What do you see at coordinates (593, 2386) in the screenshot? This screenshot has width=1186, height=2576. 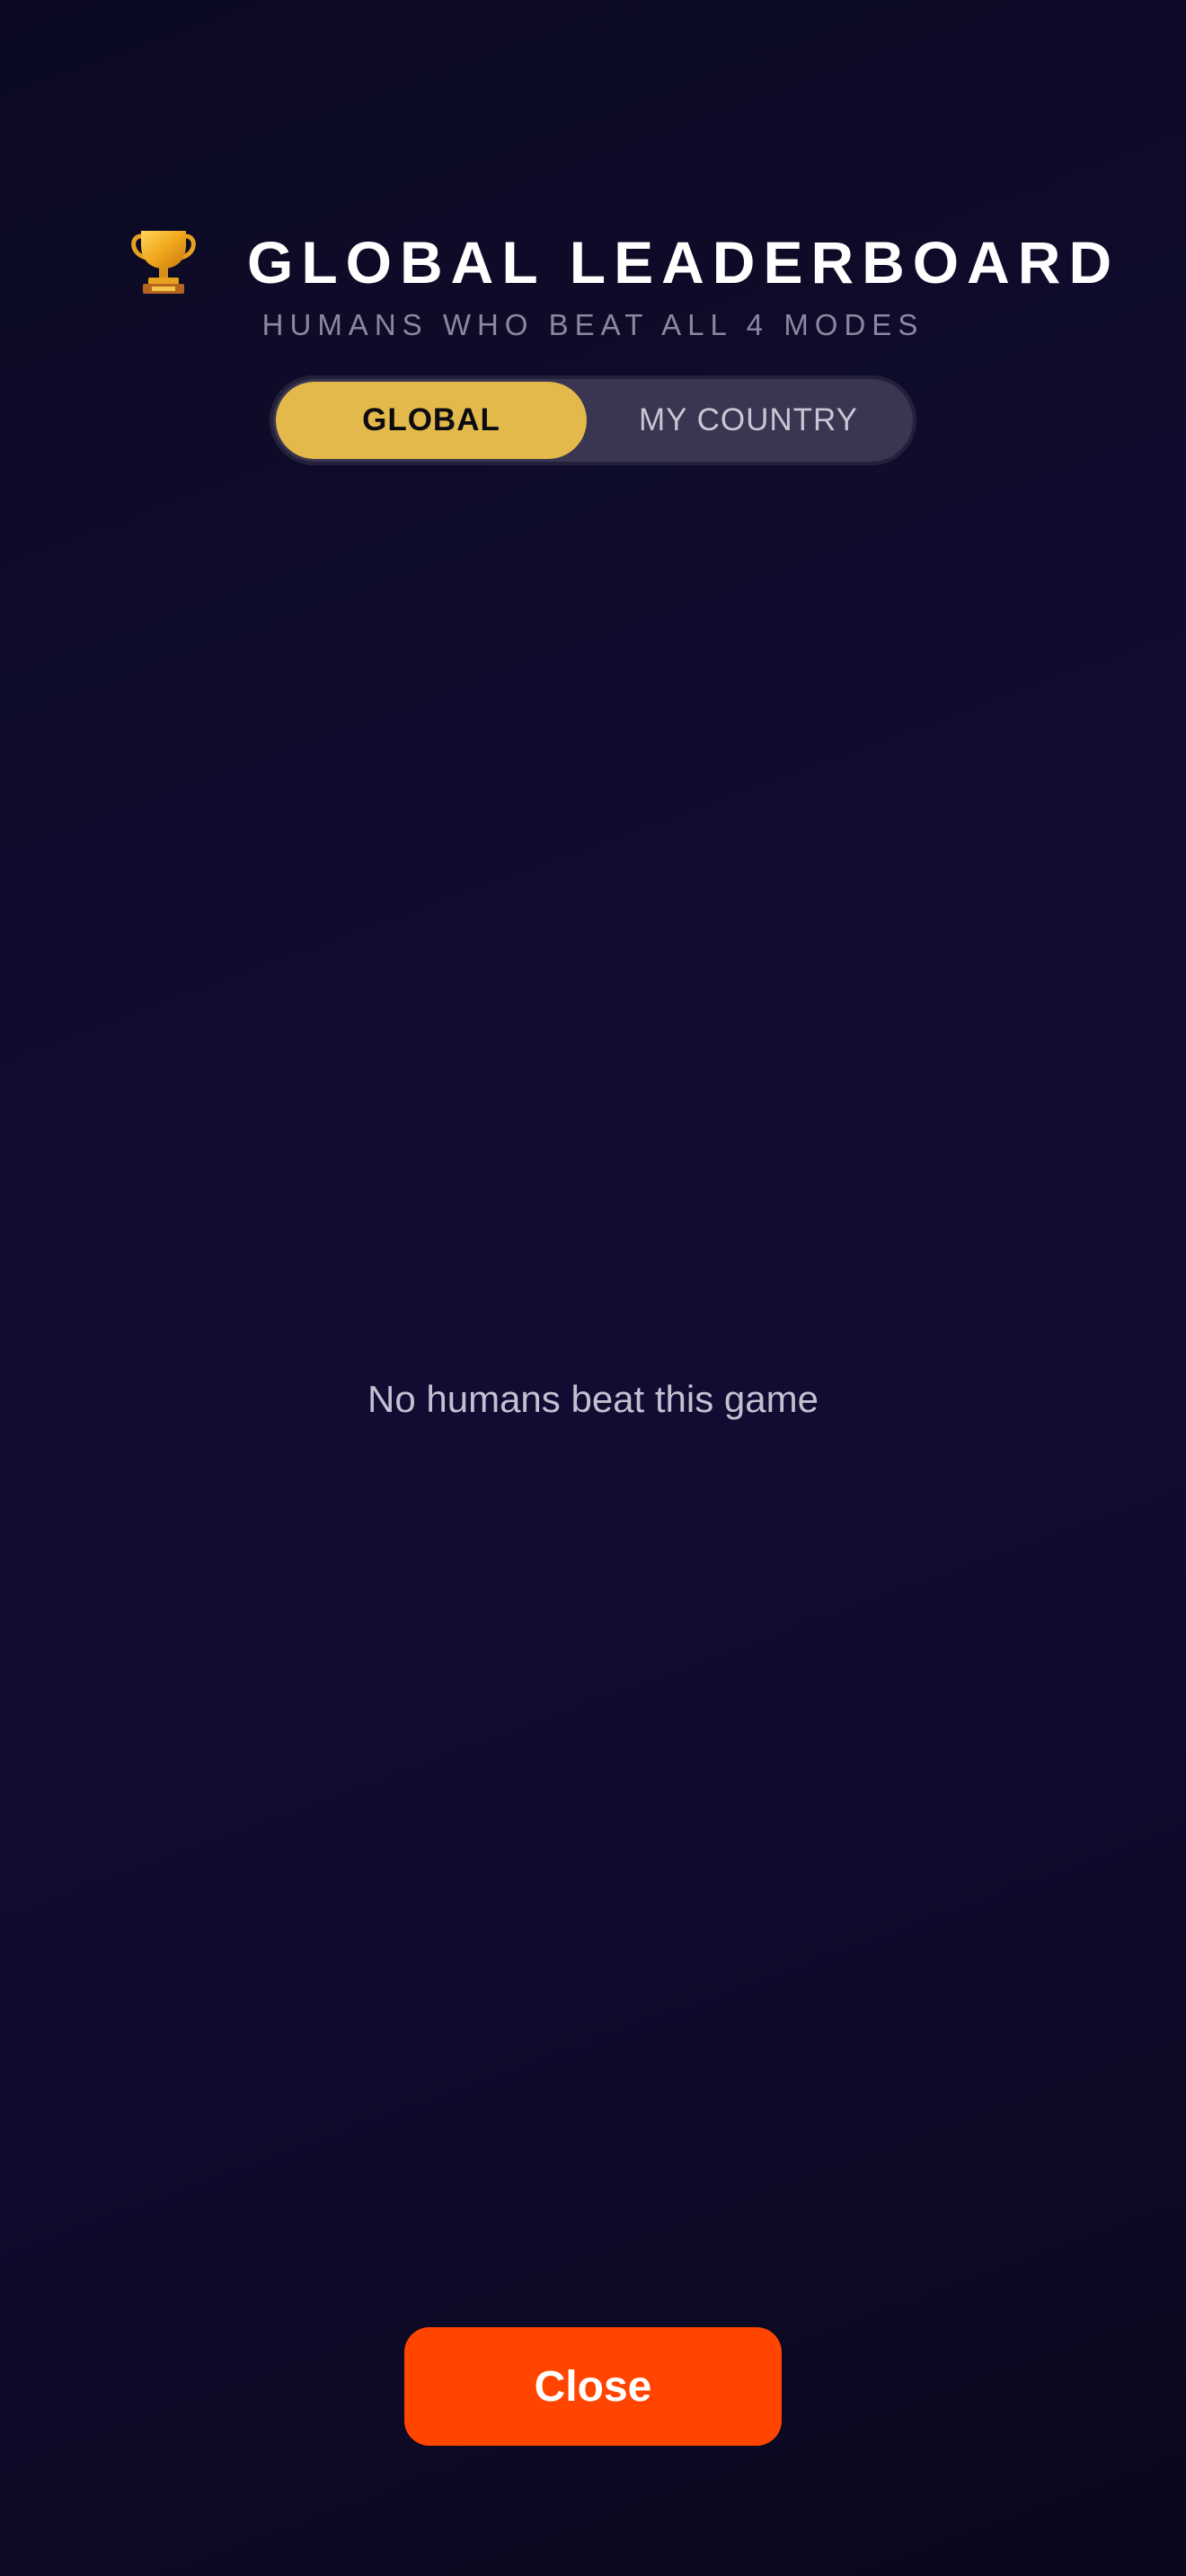 I see `close-button: Close` at bounding box center [593, 2386].